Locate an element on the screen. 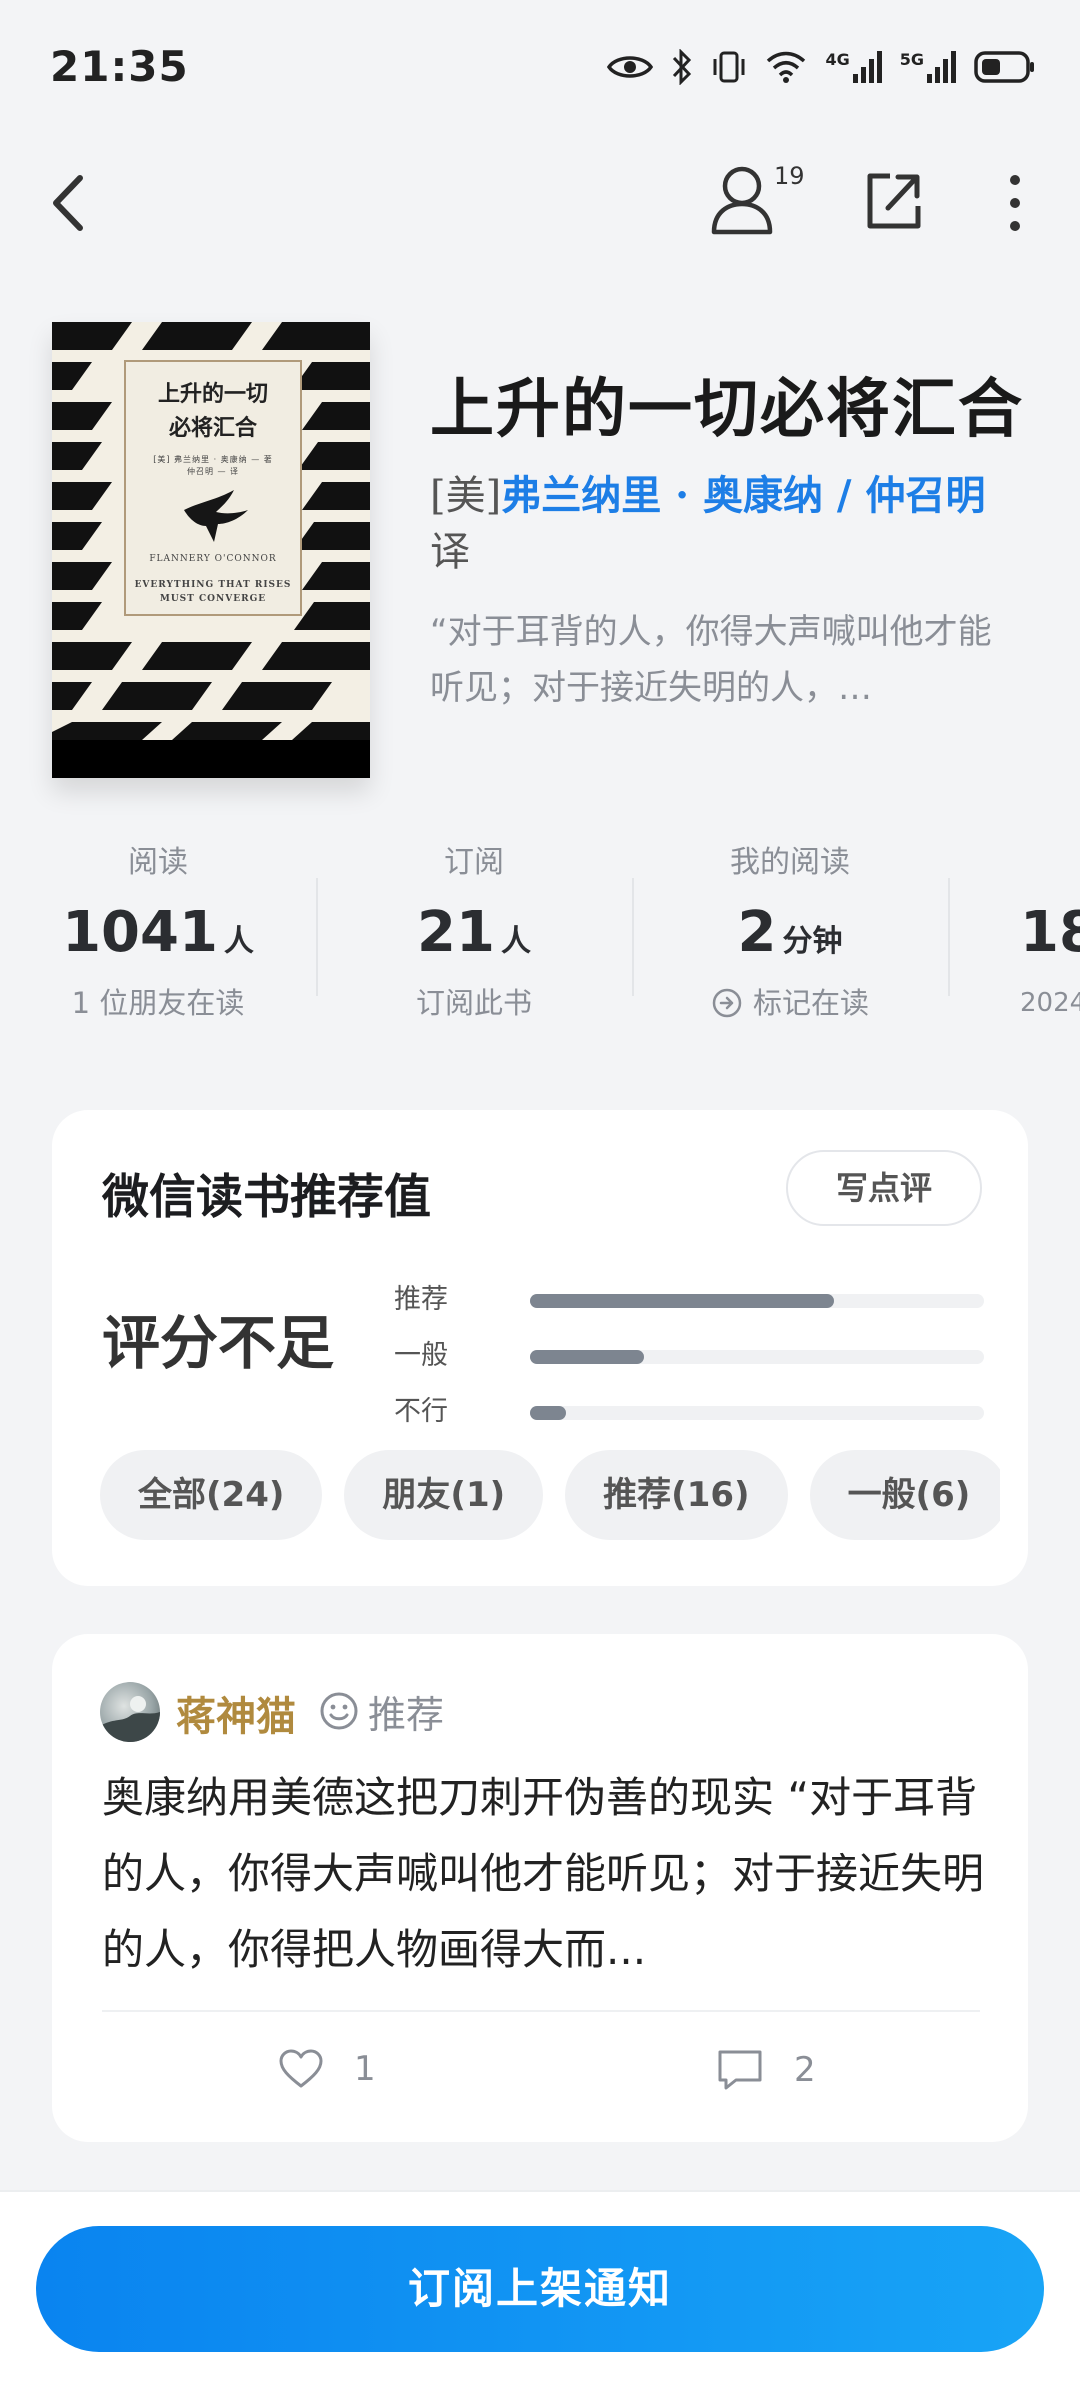 The width and height of the screenshot is (1080, 2387). share-icon is located at coordinates (894, 201).